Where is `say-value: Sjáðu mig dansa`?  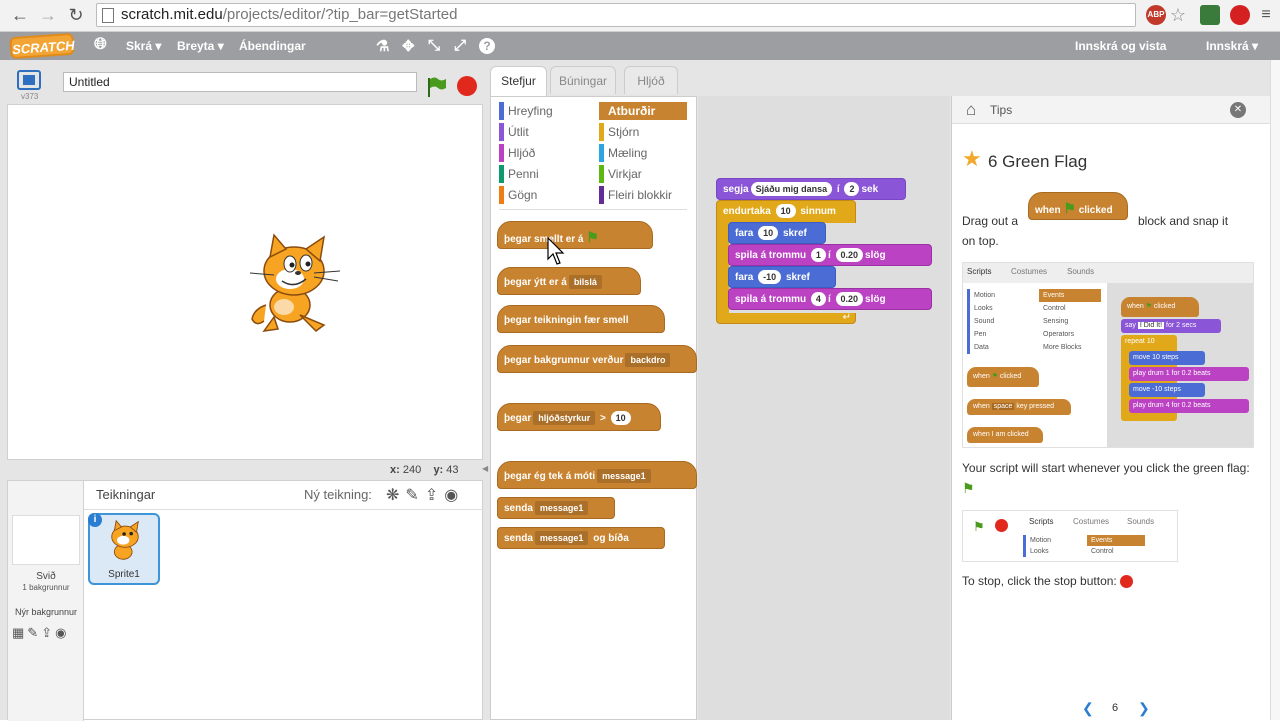
say-value: Sjáðu mig dansa is located at coordinates (791, 189).